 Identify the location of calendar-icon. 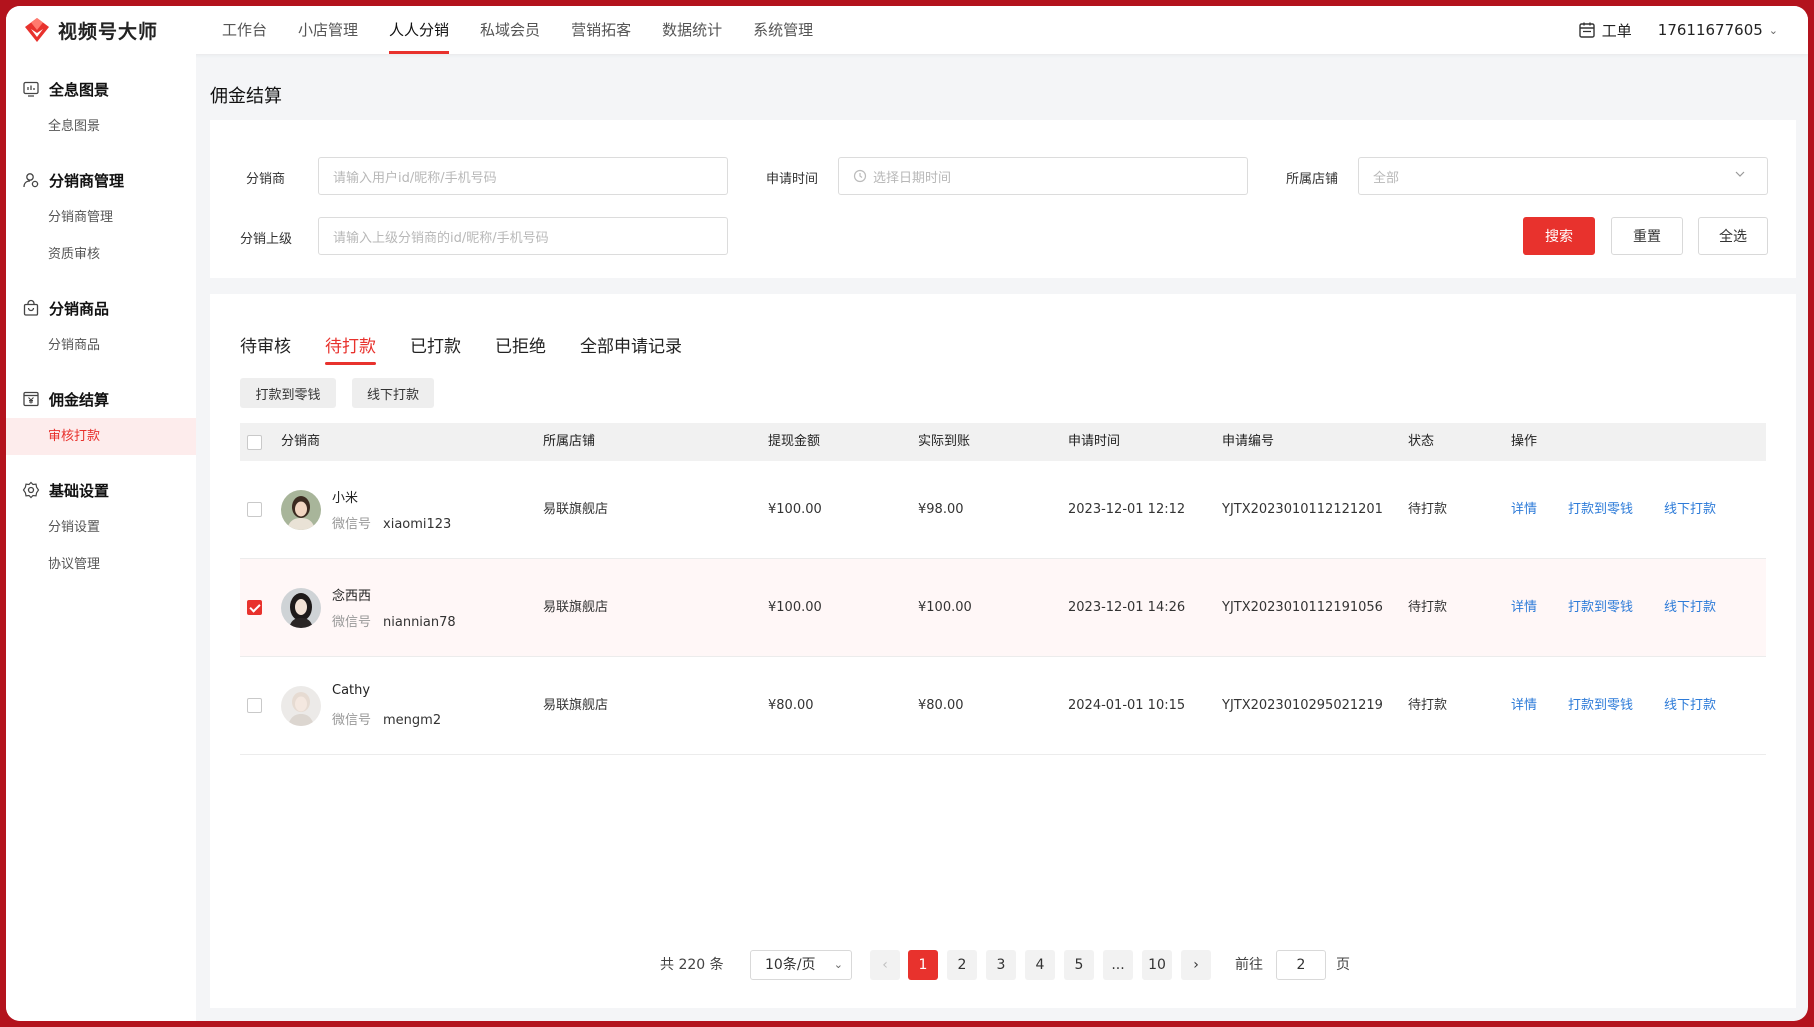
(1587, 30).